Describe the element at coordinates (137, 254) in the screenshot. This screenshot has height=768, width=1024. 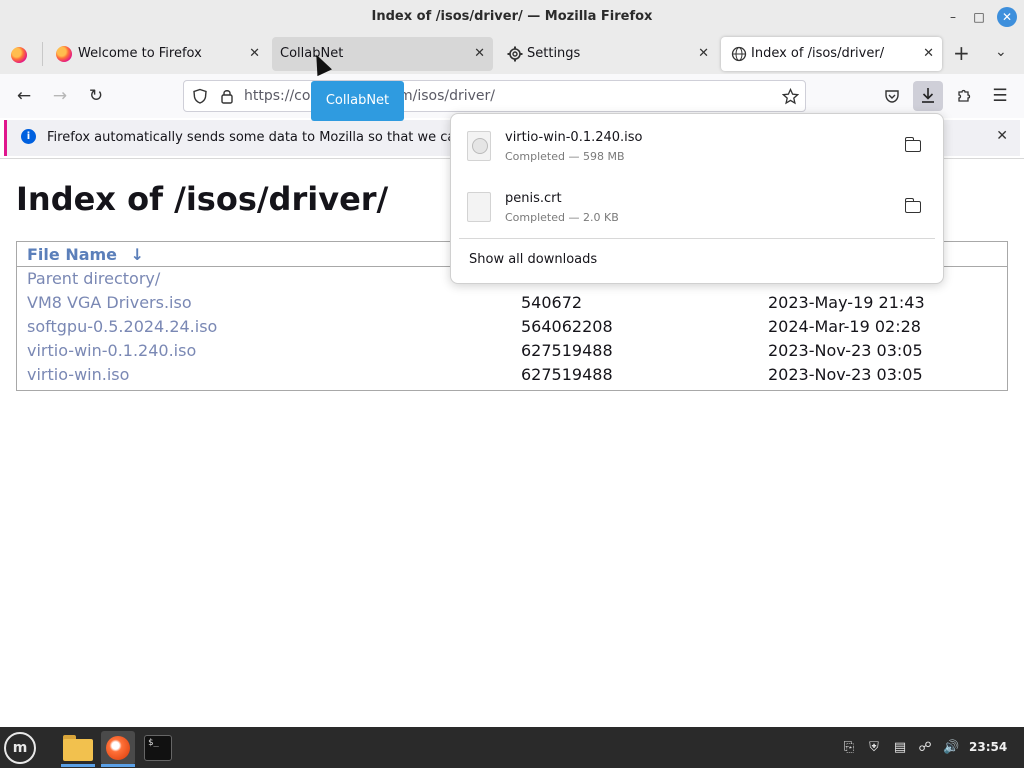
I see `sort-arrow-icon: ↓` at that location.